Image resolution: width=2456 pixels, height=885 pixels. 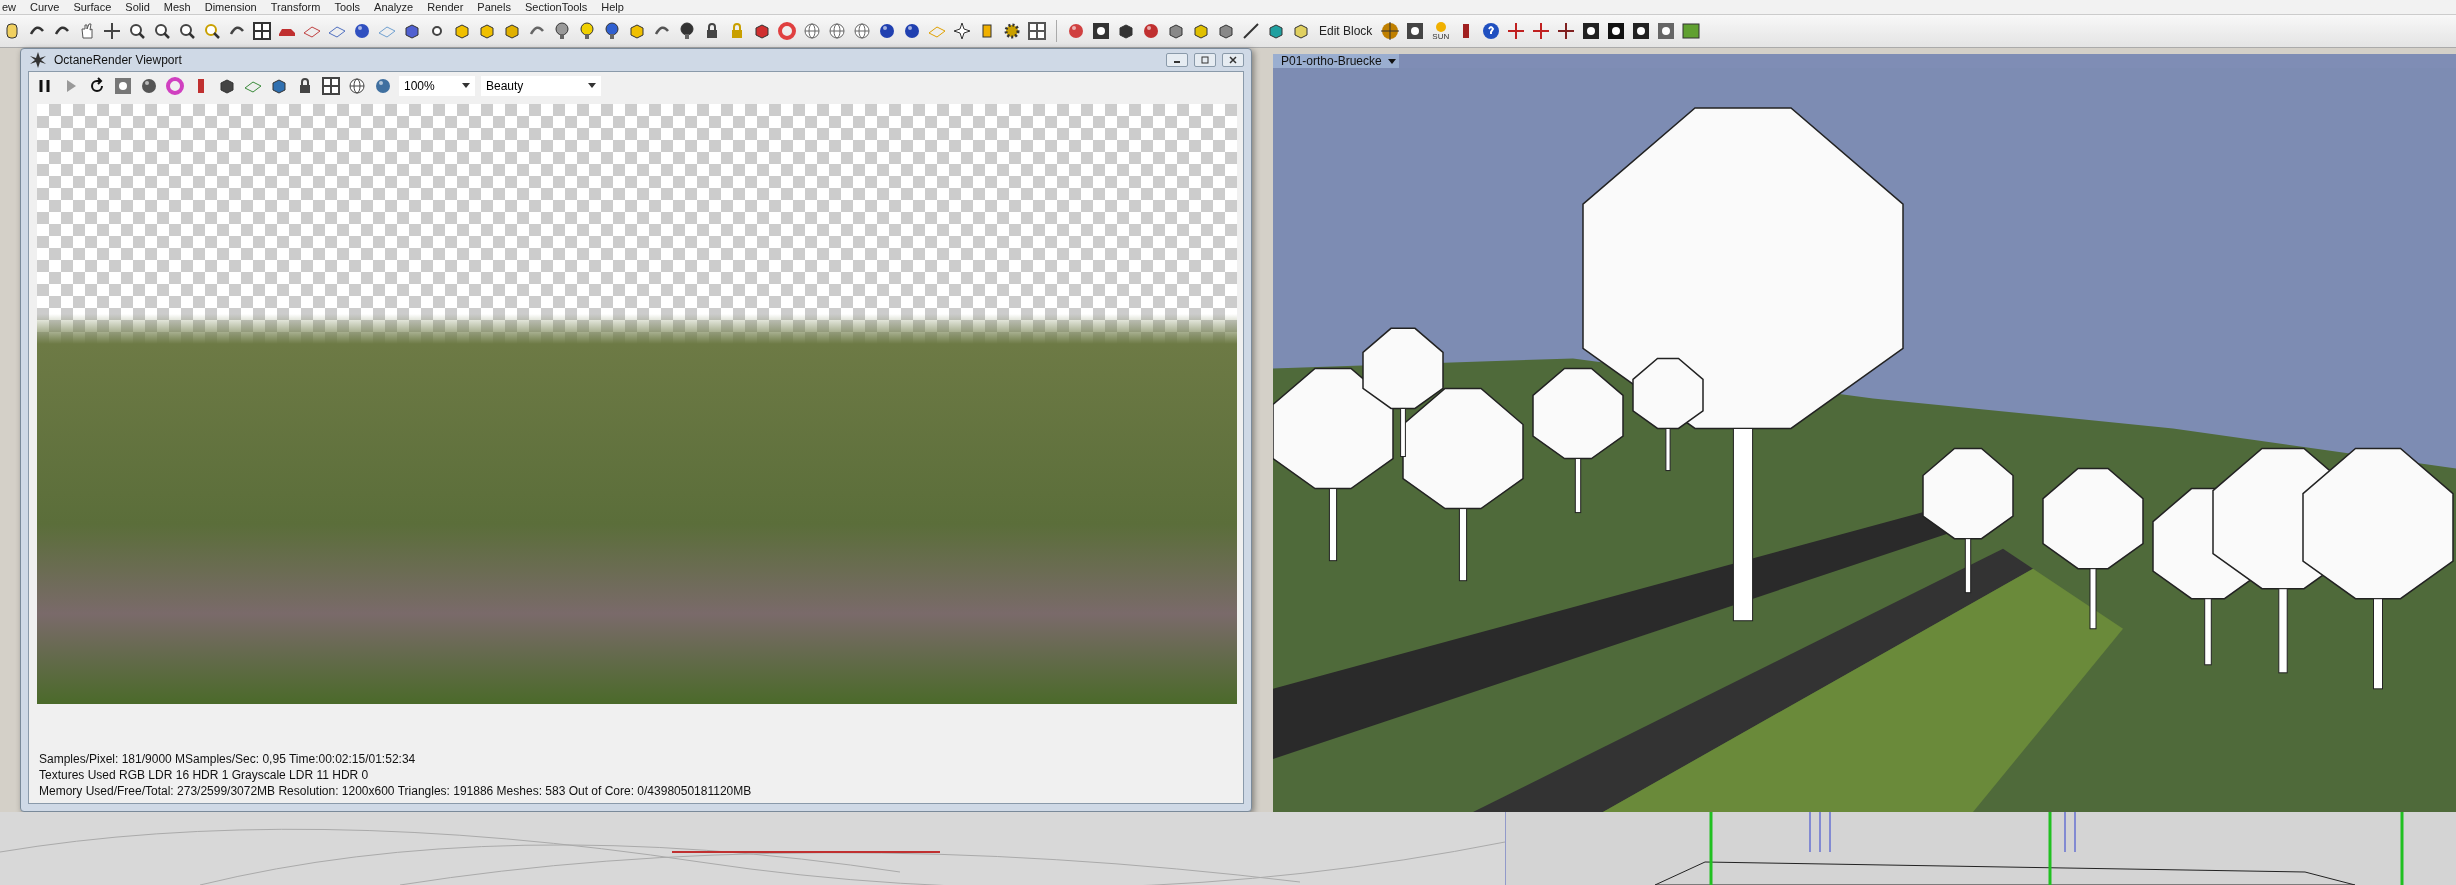 What do you see at coordinates (445, 7) in the screenshot?
I see `menu-item: Render` at bounding box center [445, 7].